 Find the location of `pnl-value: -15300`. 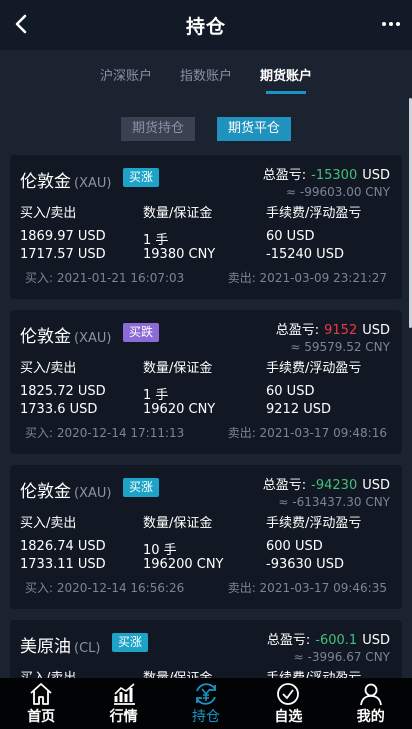

pnl-value: -15300 is located at coordinates (334, 175).